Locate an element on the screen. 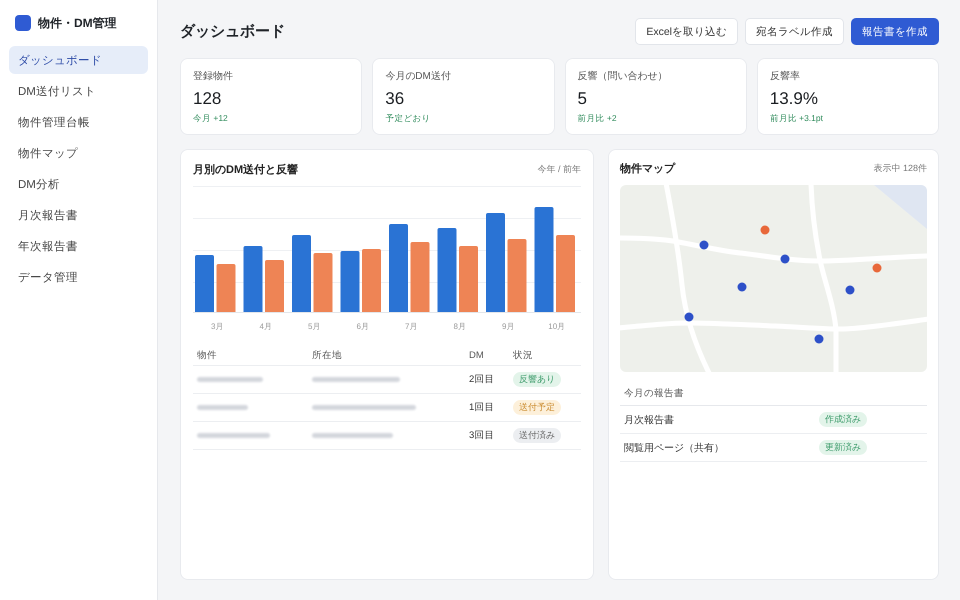  sidebar-item: 月次報告書 is located at coordinates (78, 215).